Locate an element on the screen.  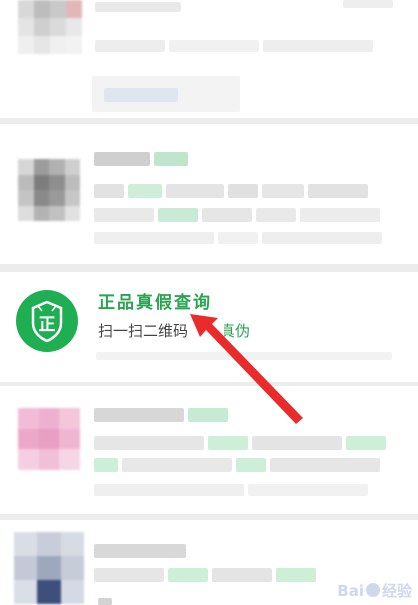
watermark-text: Bai is located at coordinates (350, 591).